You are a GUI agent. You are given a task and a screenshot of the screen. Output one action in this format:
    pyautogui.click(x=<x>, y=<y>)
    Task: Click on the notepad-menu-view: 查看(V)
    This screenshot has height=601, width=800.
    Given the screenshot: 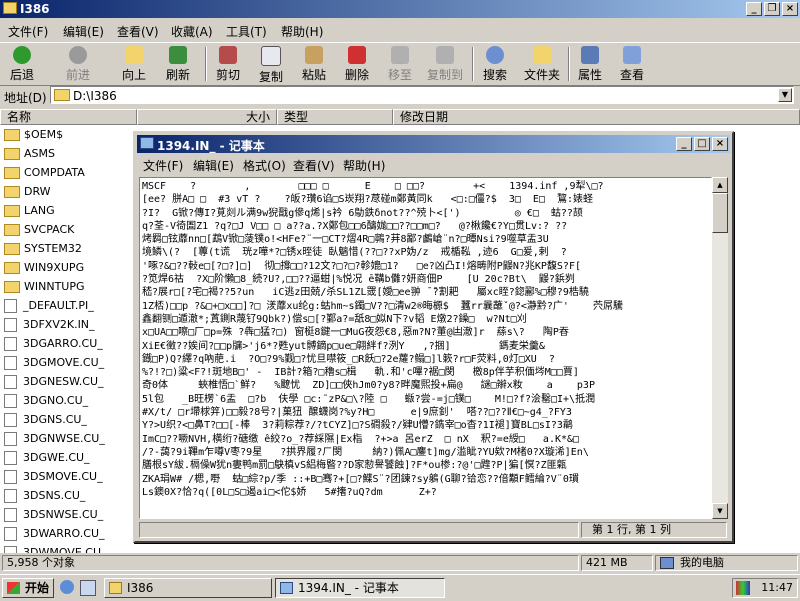 What is the action you would take?
    pyautogui.click(x=314, y=165)
    